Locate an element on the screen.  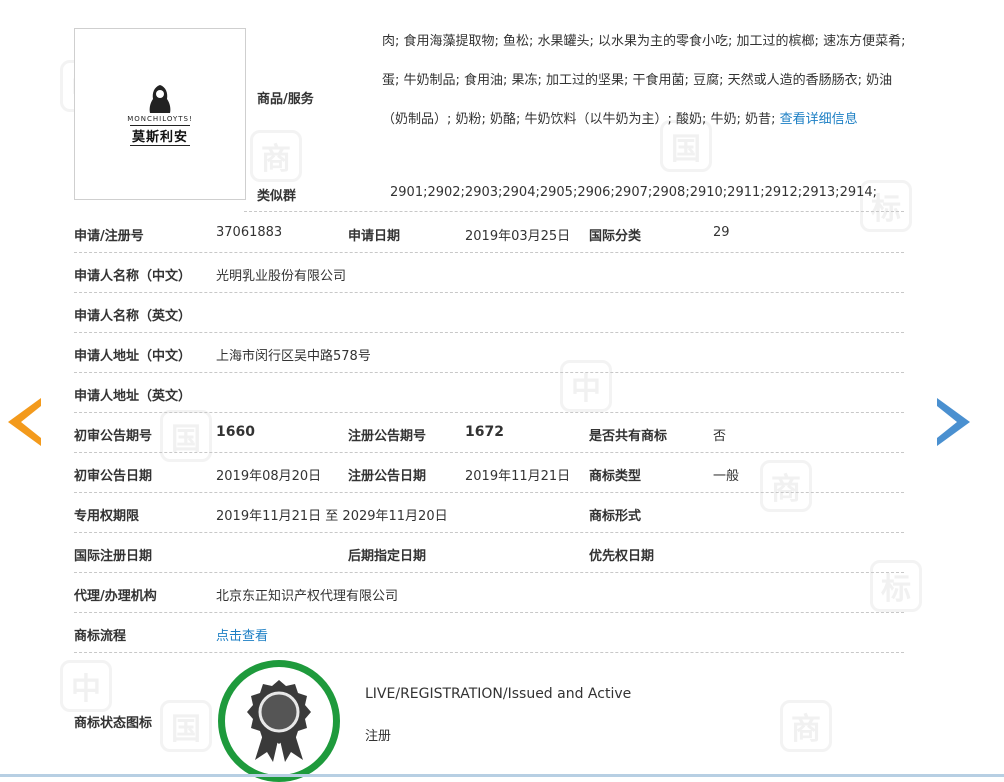
applicant-en-row: 申请人名称（英文） is located at coordinates (489, 312).